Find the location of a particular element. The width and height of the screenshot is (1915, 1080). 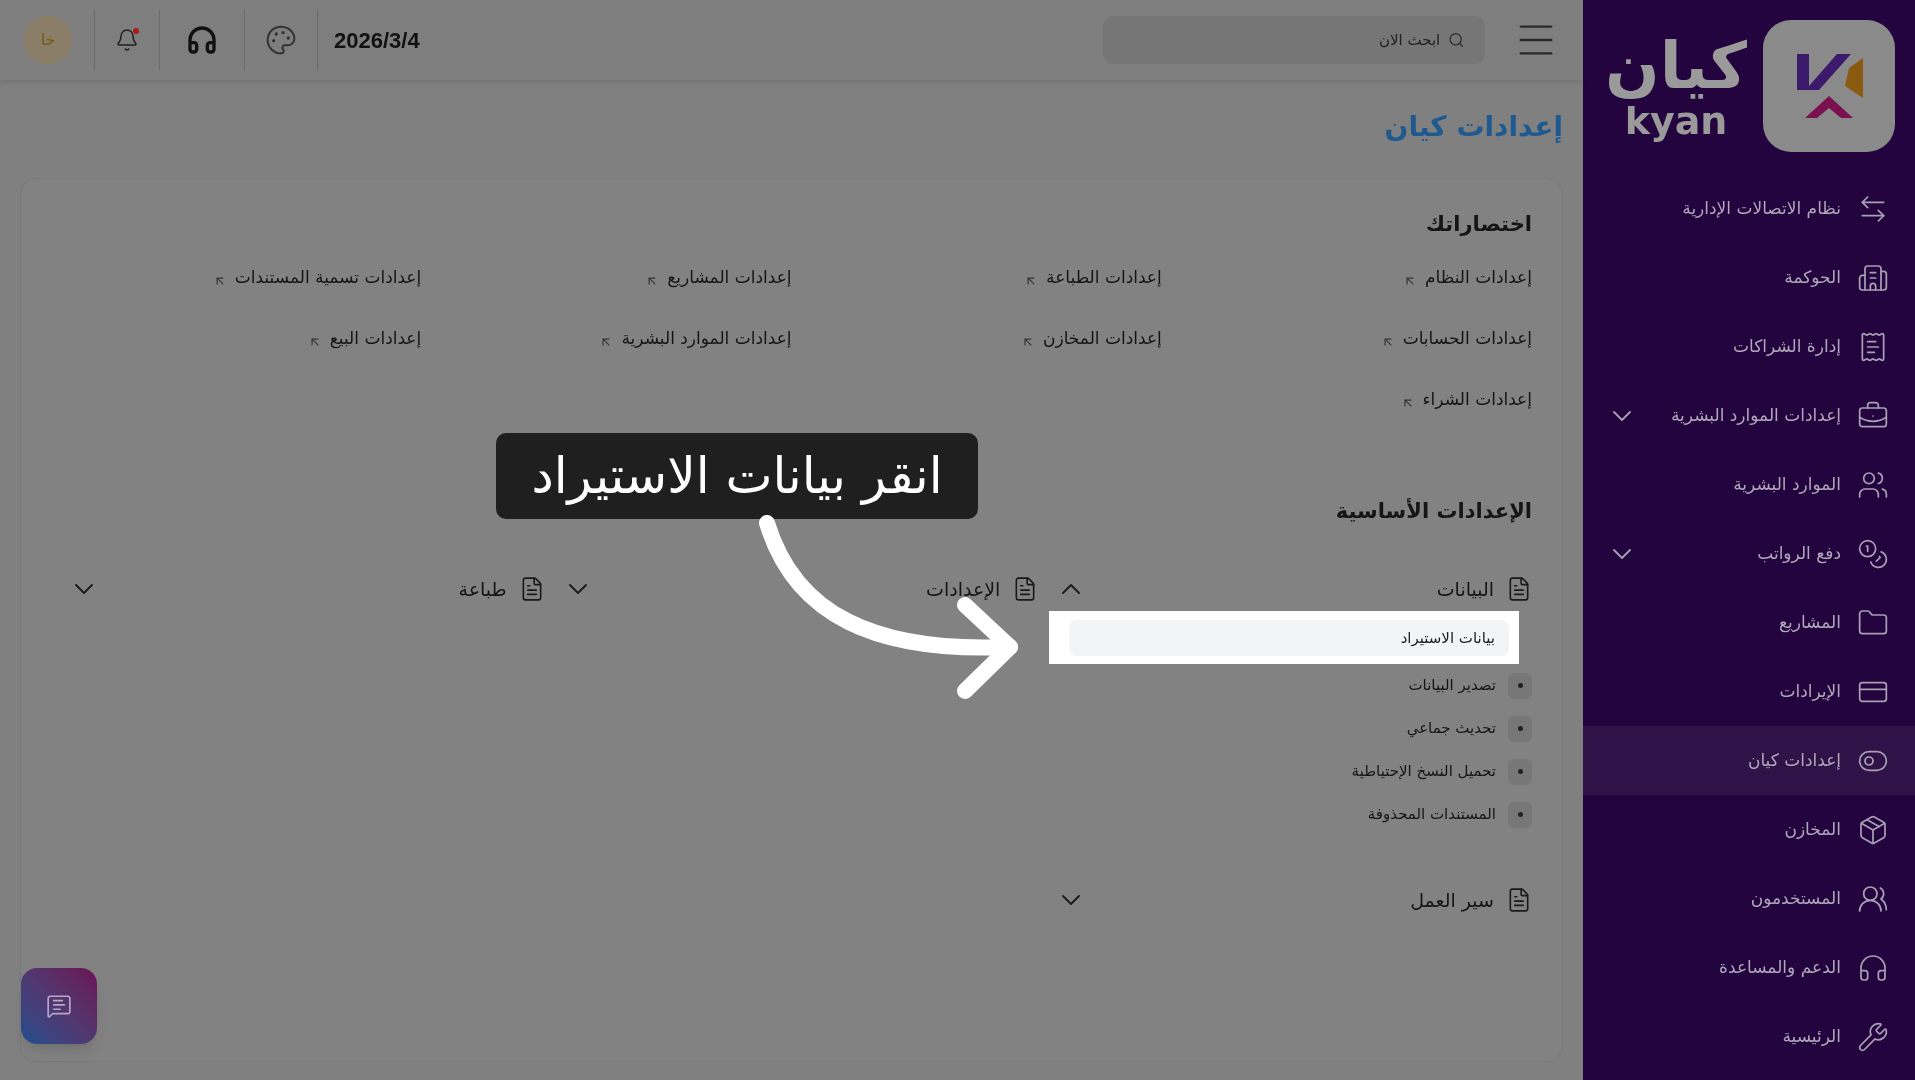

shortcut-link: إعدادات تسمية المستندات is located at coordinates (236, 278).